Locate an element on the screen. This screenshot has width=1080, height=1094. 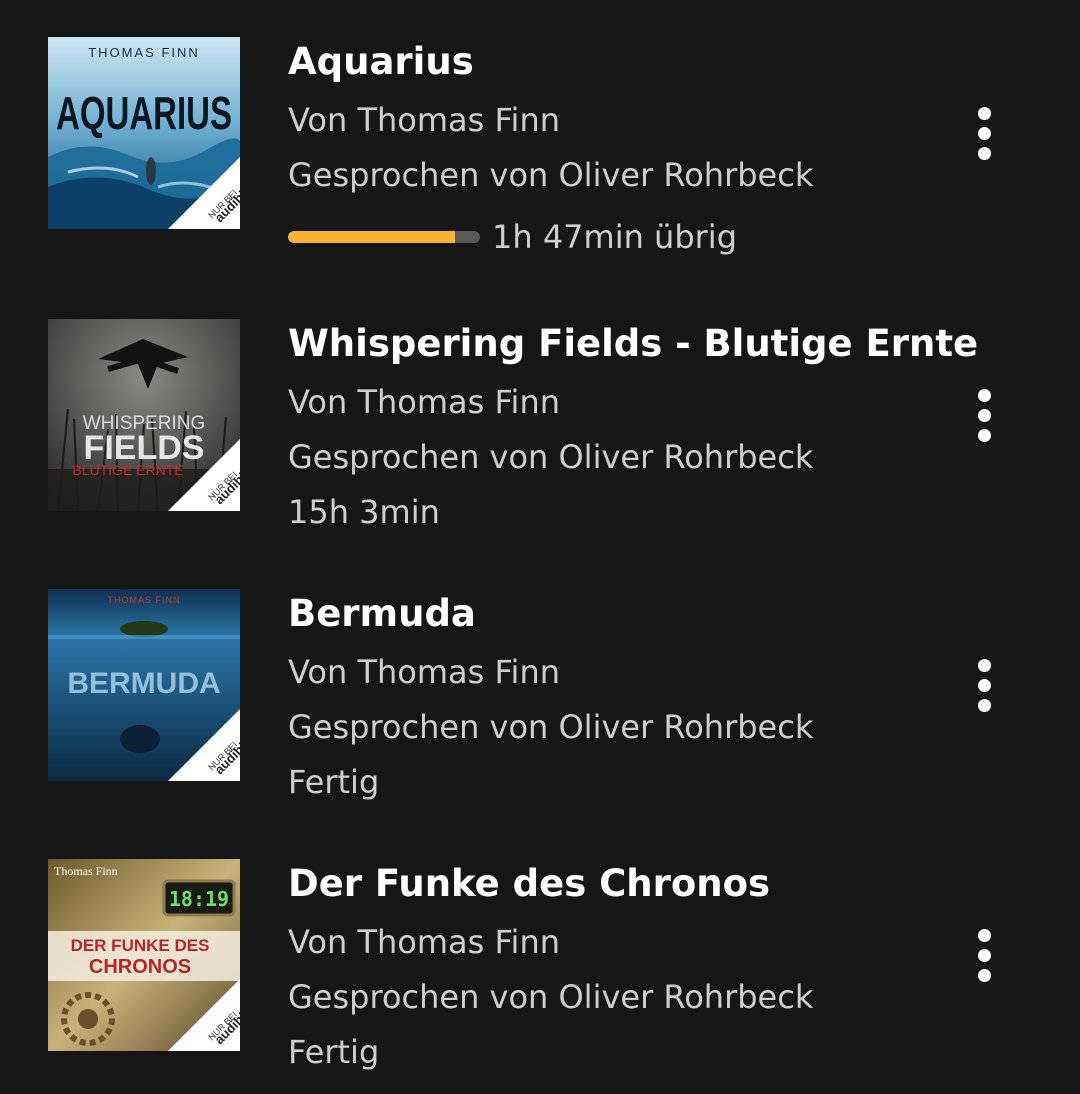
aquarius-cover-art: THOMAS FINN AQUARIUS NUR BEI audible is located at coordinates (144, 133).